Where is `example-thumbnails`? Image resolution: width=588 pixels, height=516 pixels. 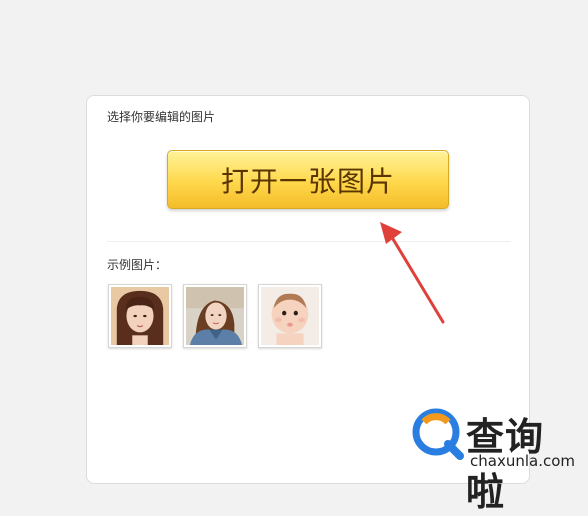 example-thumbnails is located at coordinates (215, 316).